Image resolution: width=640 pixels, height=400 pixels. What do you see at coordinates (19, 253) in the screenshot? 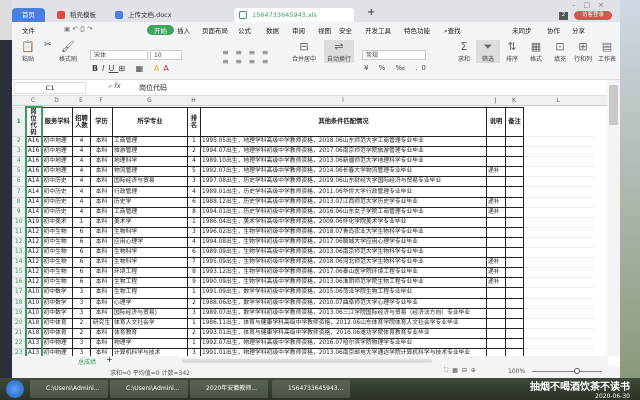
I see `row-number: 13` at bounding box center [19, 253].